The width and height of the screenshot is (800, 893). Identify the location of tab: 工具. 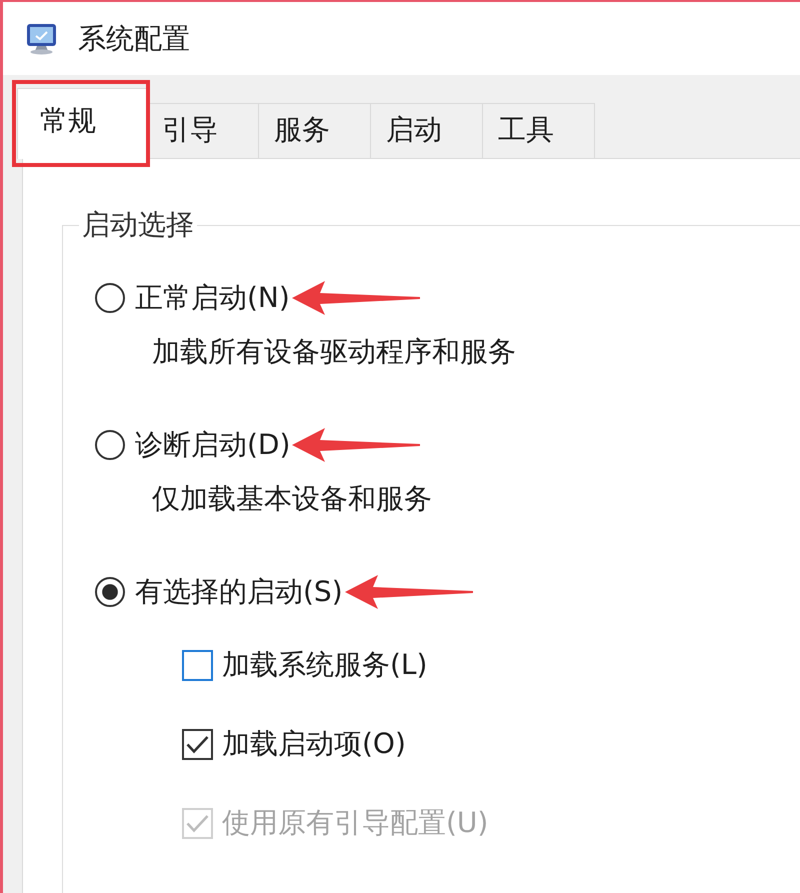
(538, 130).